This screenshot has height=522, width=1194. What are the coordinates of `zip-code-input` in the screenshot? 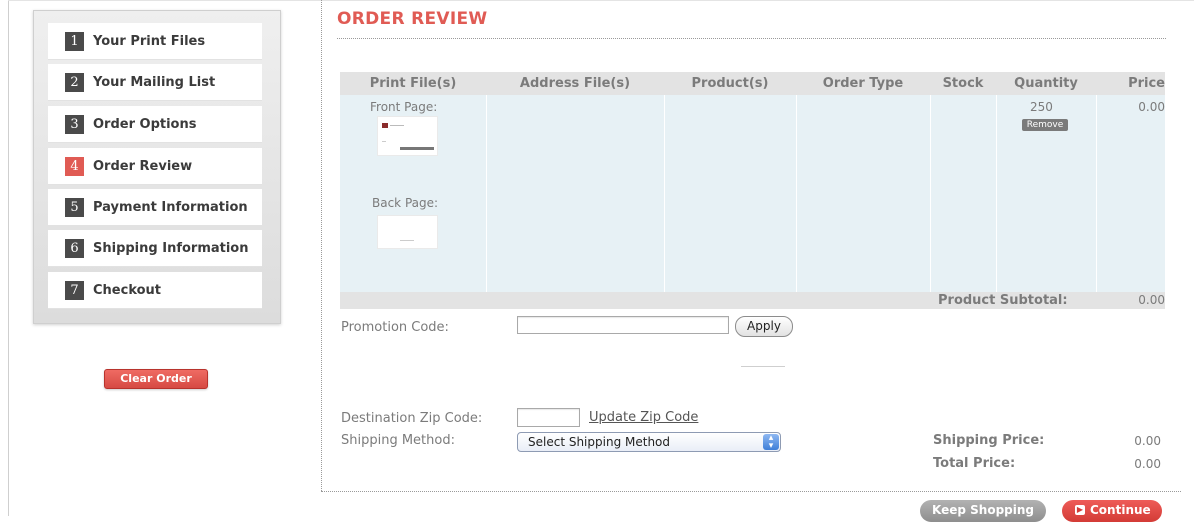 It's located at (548, 417).